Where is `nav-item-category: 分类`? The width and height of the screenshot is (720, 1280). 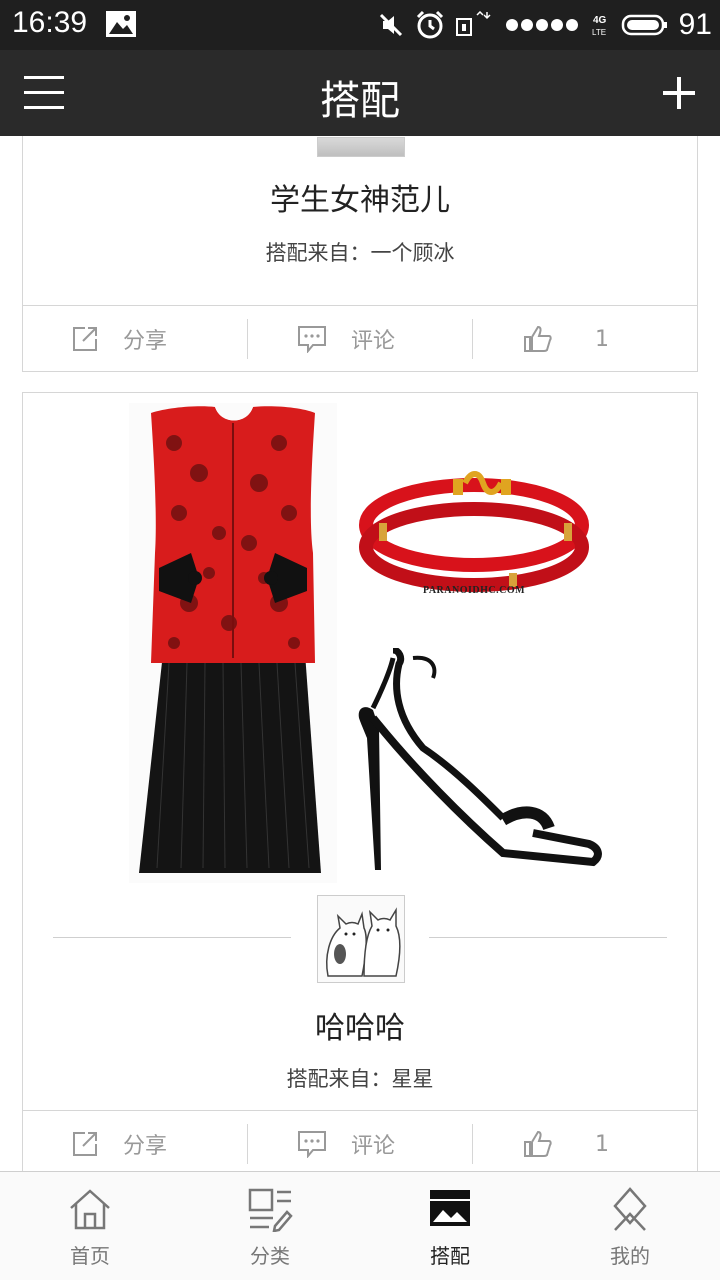 nav-item-category: 分类 is located at coordinates (270, 1226).